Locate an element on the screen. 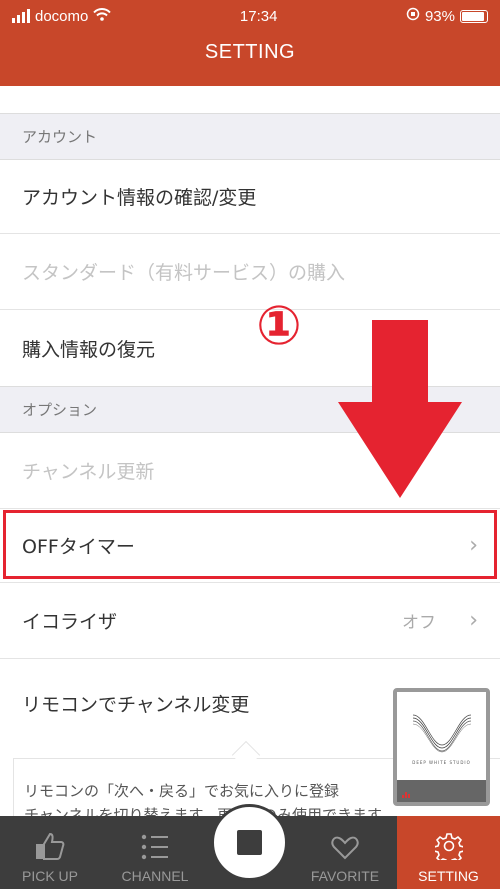 The height and width of the screenshot is (889, 500). tab-pick-up: PICK UP is located at coordinates (50, 852).